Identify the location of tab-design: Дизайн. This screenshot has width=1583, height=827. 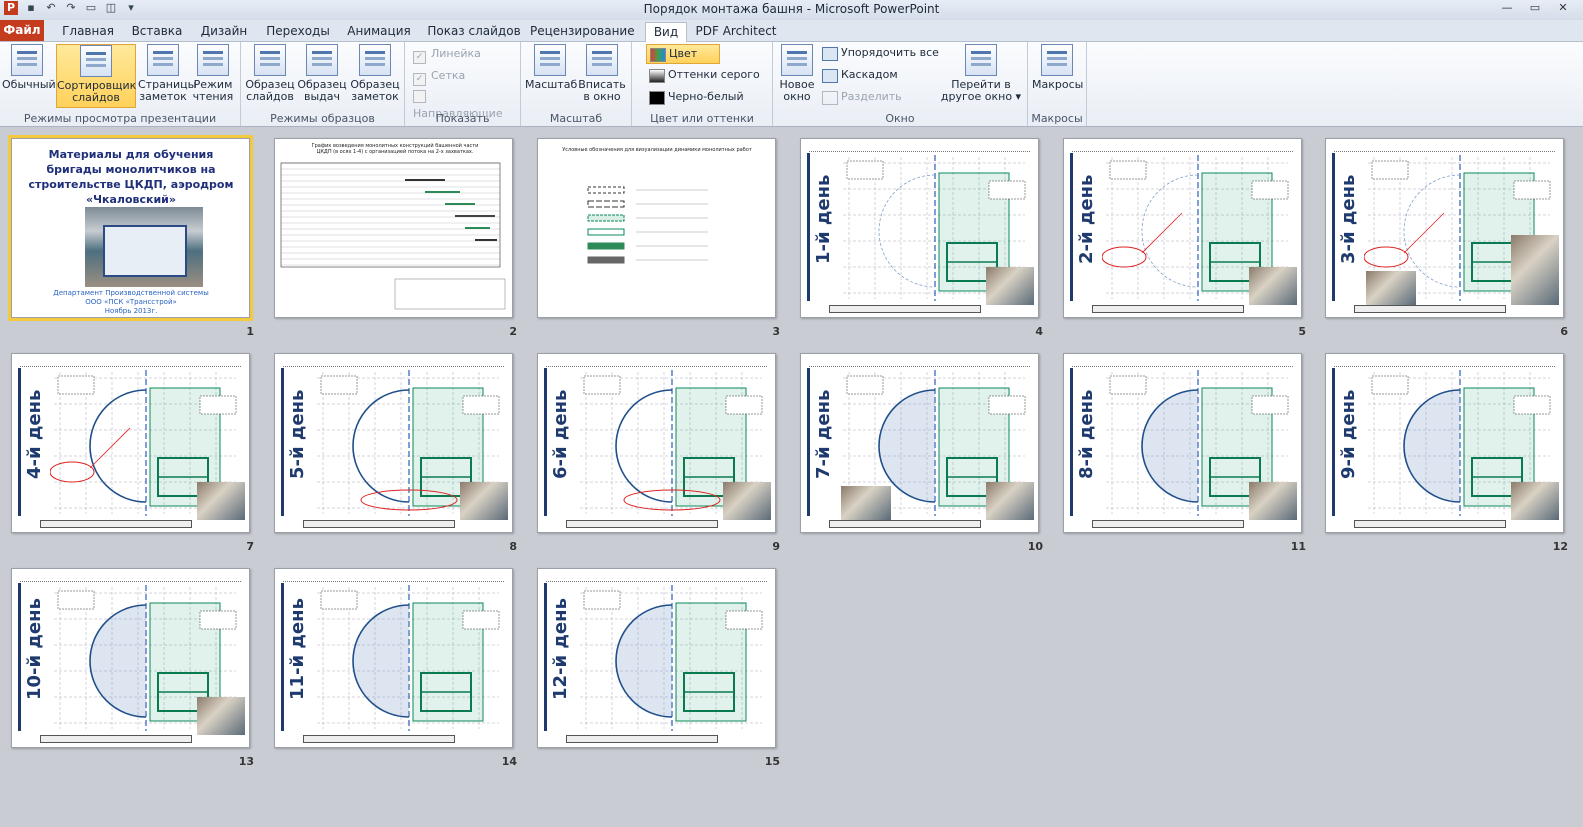
(224, 31).